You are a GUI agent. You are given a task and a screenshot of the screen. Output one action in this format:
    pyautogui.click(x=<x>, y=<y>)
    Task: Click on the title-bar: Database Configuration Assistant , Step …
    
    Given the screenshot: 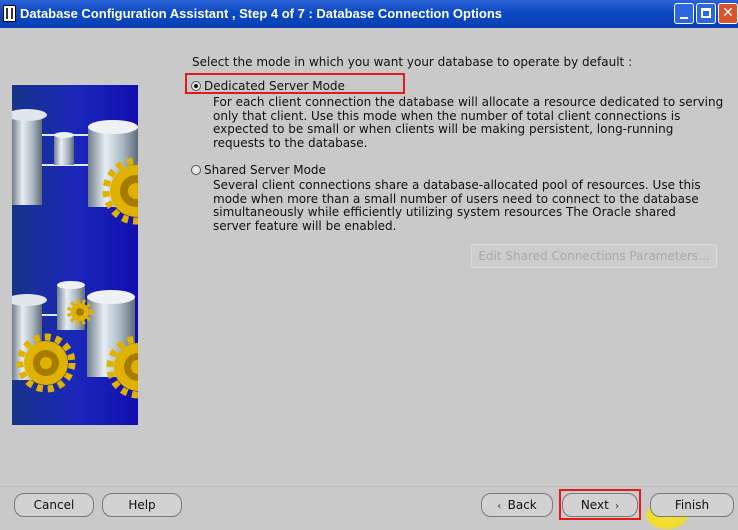 What is the action you would take?
    pyautogui.click(x=369, y=14)
    